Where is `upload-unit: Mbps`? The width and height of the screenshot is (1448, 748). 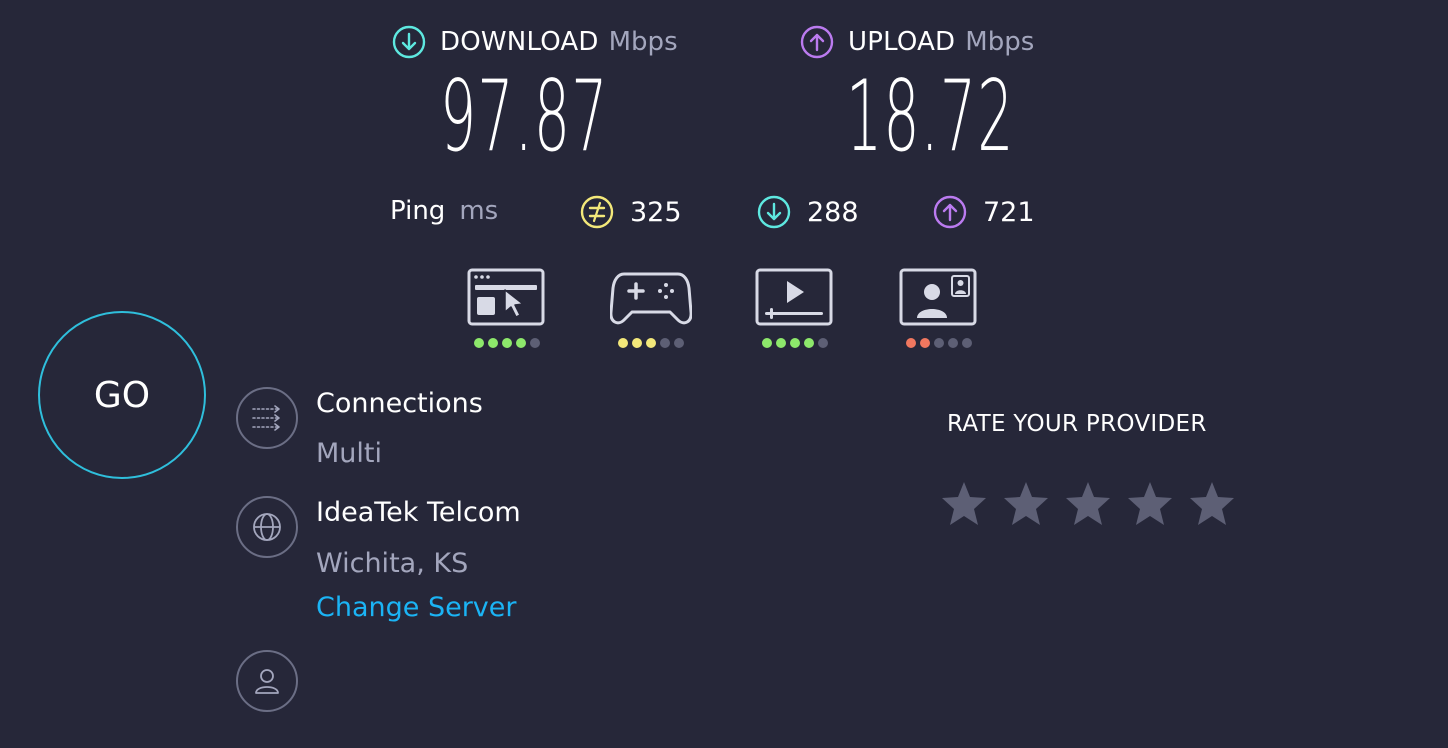 upload-unit: Mbps is located at coordinates (1000, 42).